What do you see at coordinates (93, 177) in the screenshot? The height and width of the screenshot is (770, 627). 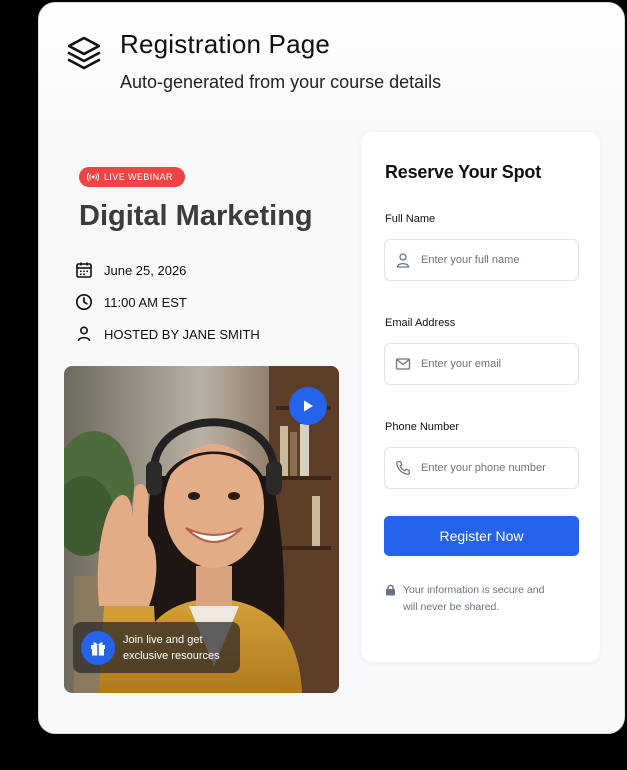 I see `broadcast-icon` at bounding box center [93, 177].